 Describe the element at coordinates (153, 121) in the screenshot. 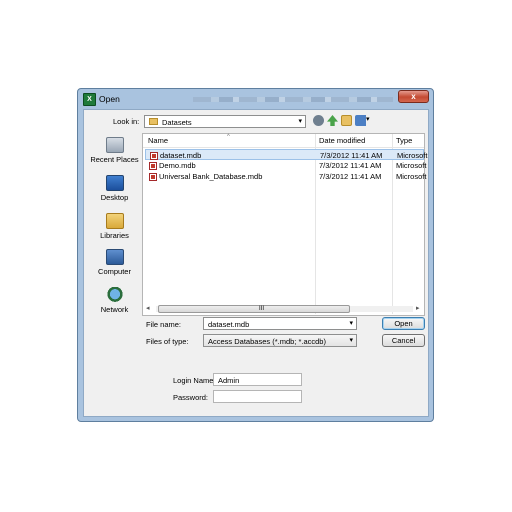

I see `folder-icon` at that location.